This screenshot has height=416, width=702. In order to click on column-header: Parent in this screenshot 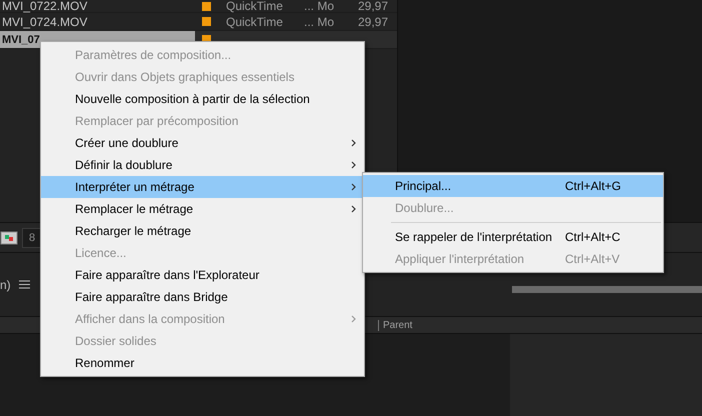, I will do `click(395, 325)`.